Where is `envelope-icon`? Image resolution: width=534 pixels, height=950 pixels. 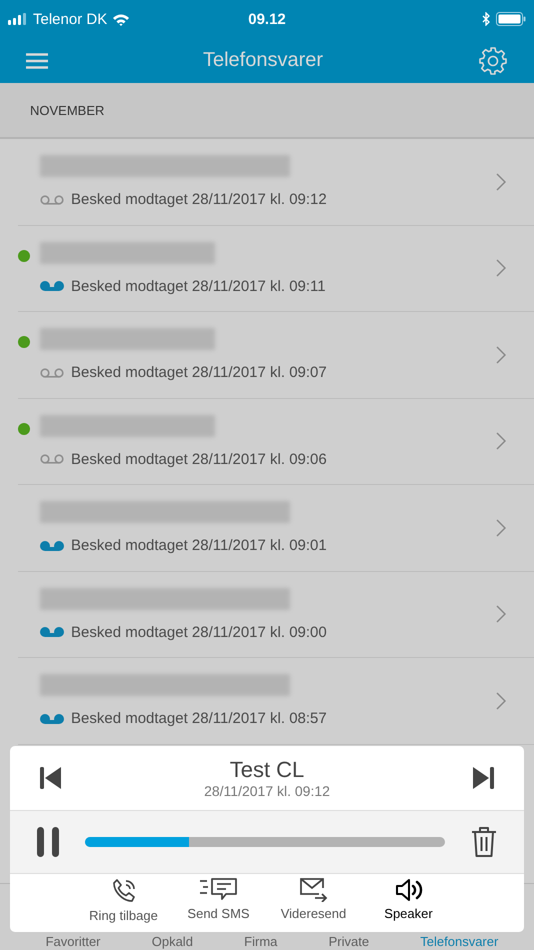
envelope-icon is located at coordinates (314, 890).